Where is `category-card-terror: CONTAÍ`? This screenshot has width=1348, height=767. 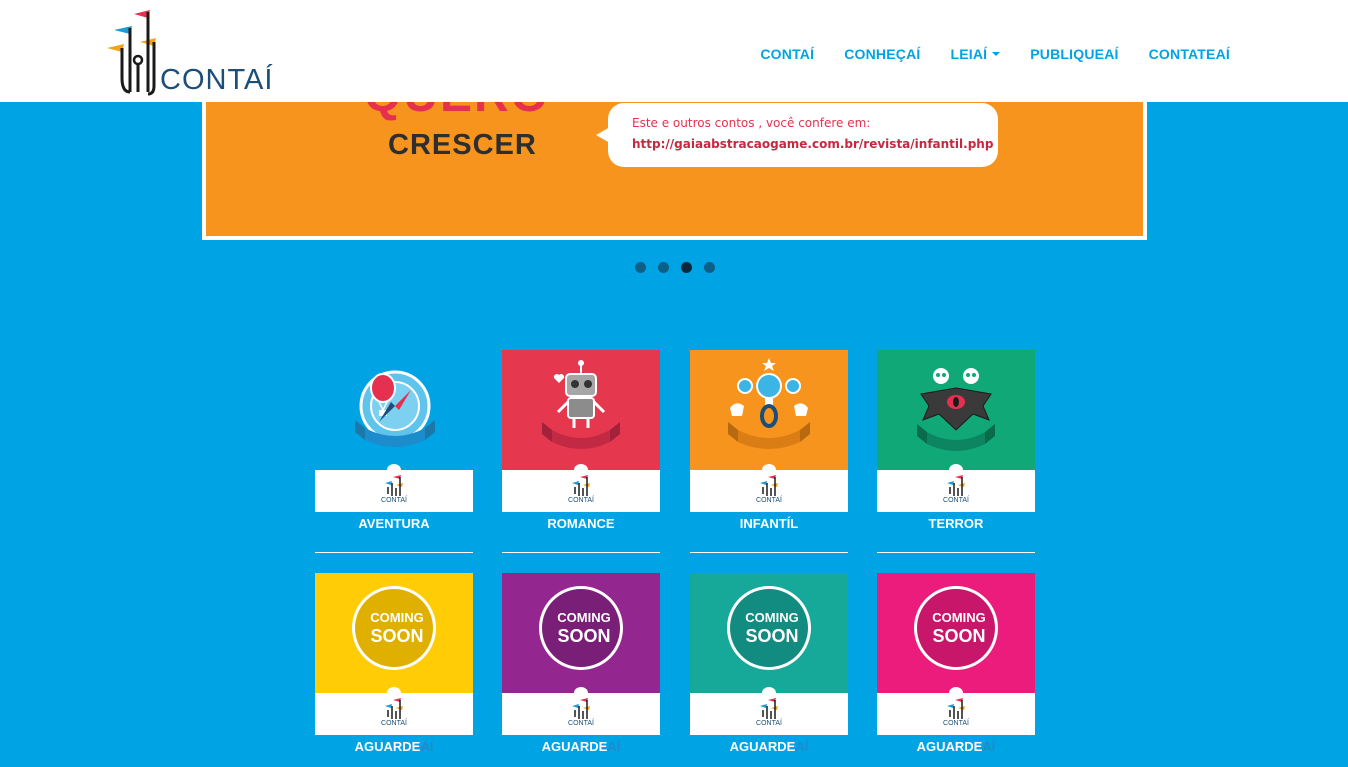 category-card-terror: CONTAÍ is located at coordinates (956, 431).